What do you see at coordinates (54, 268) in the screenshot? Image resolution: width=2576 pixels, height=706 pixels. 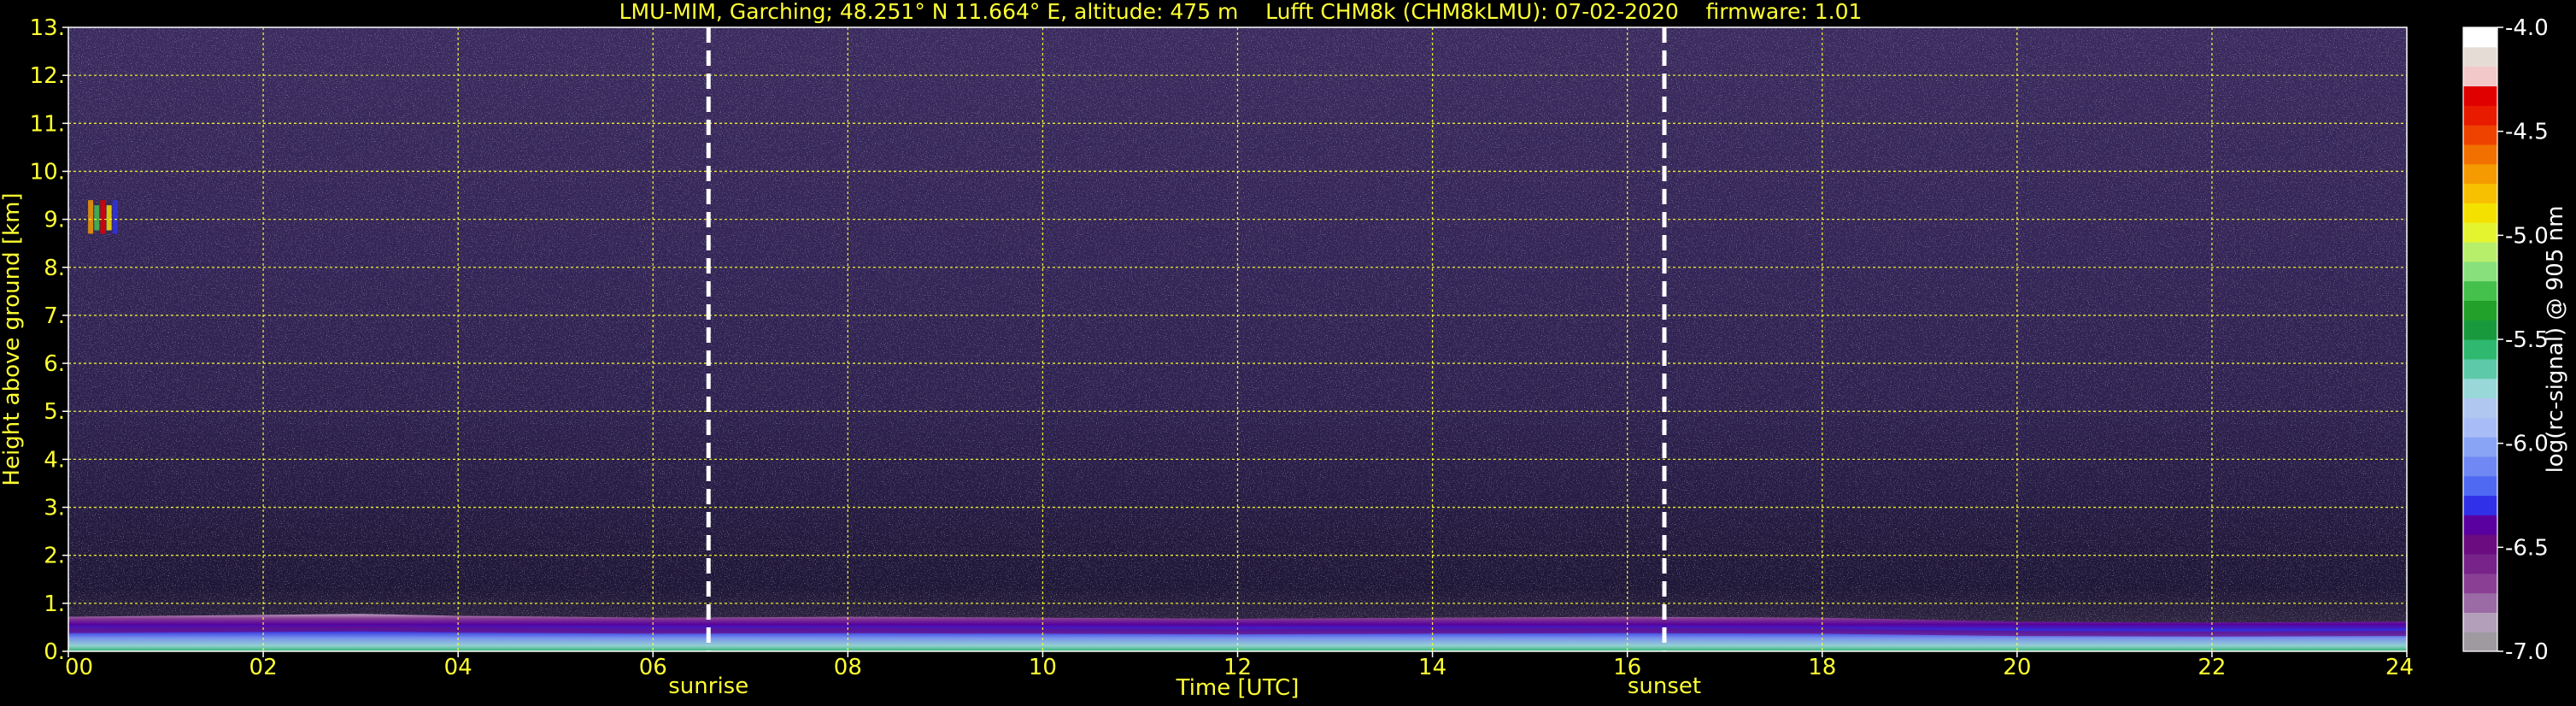 I see `y-tick-label: 8.` at bounding box center [54, 268].